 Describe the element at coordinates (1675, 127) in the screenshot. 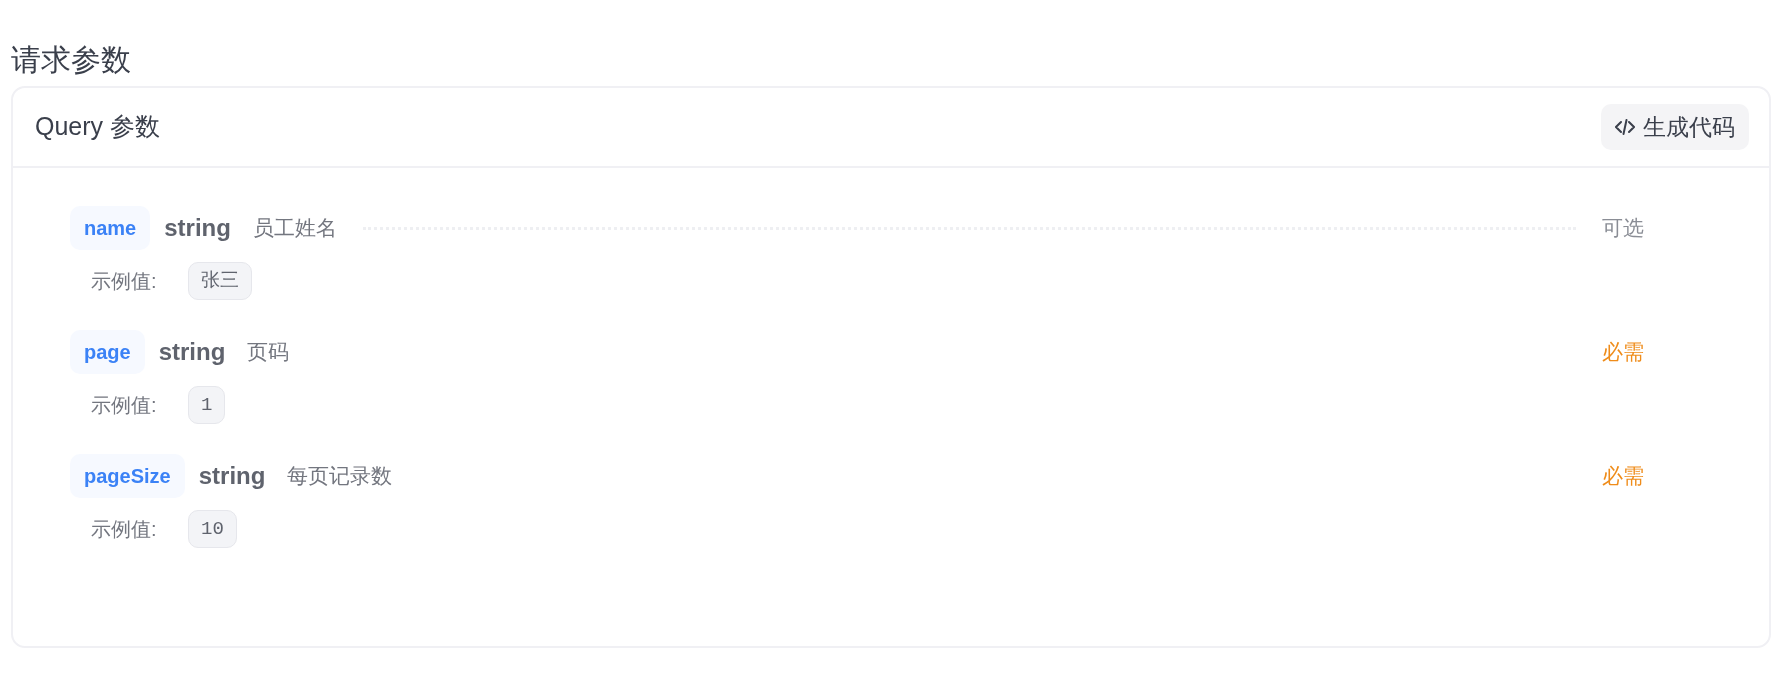

I see `generate-code-button: 生成代码` at that location.